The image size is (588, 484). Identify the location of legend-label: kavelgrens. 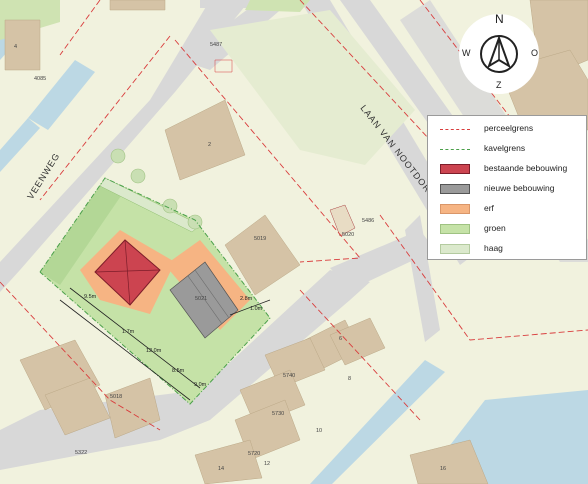
(505, 148).